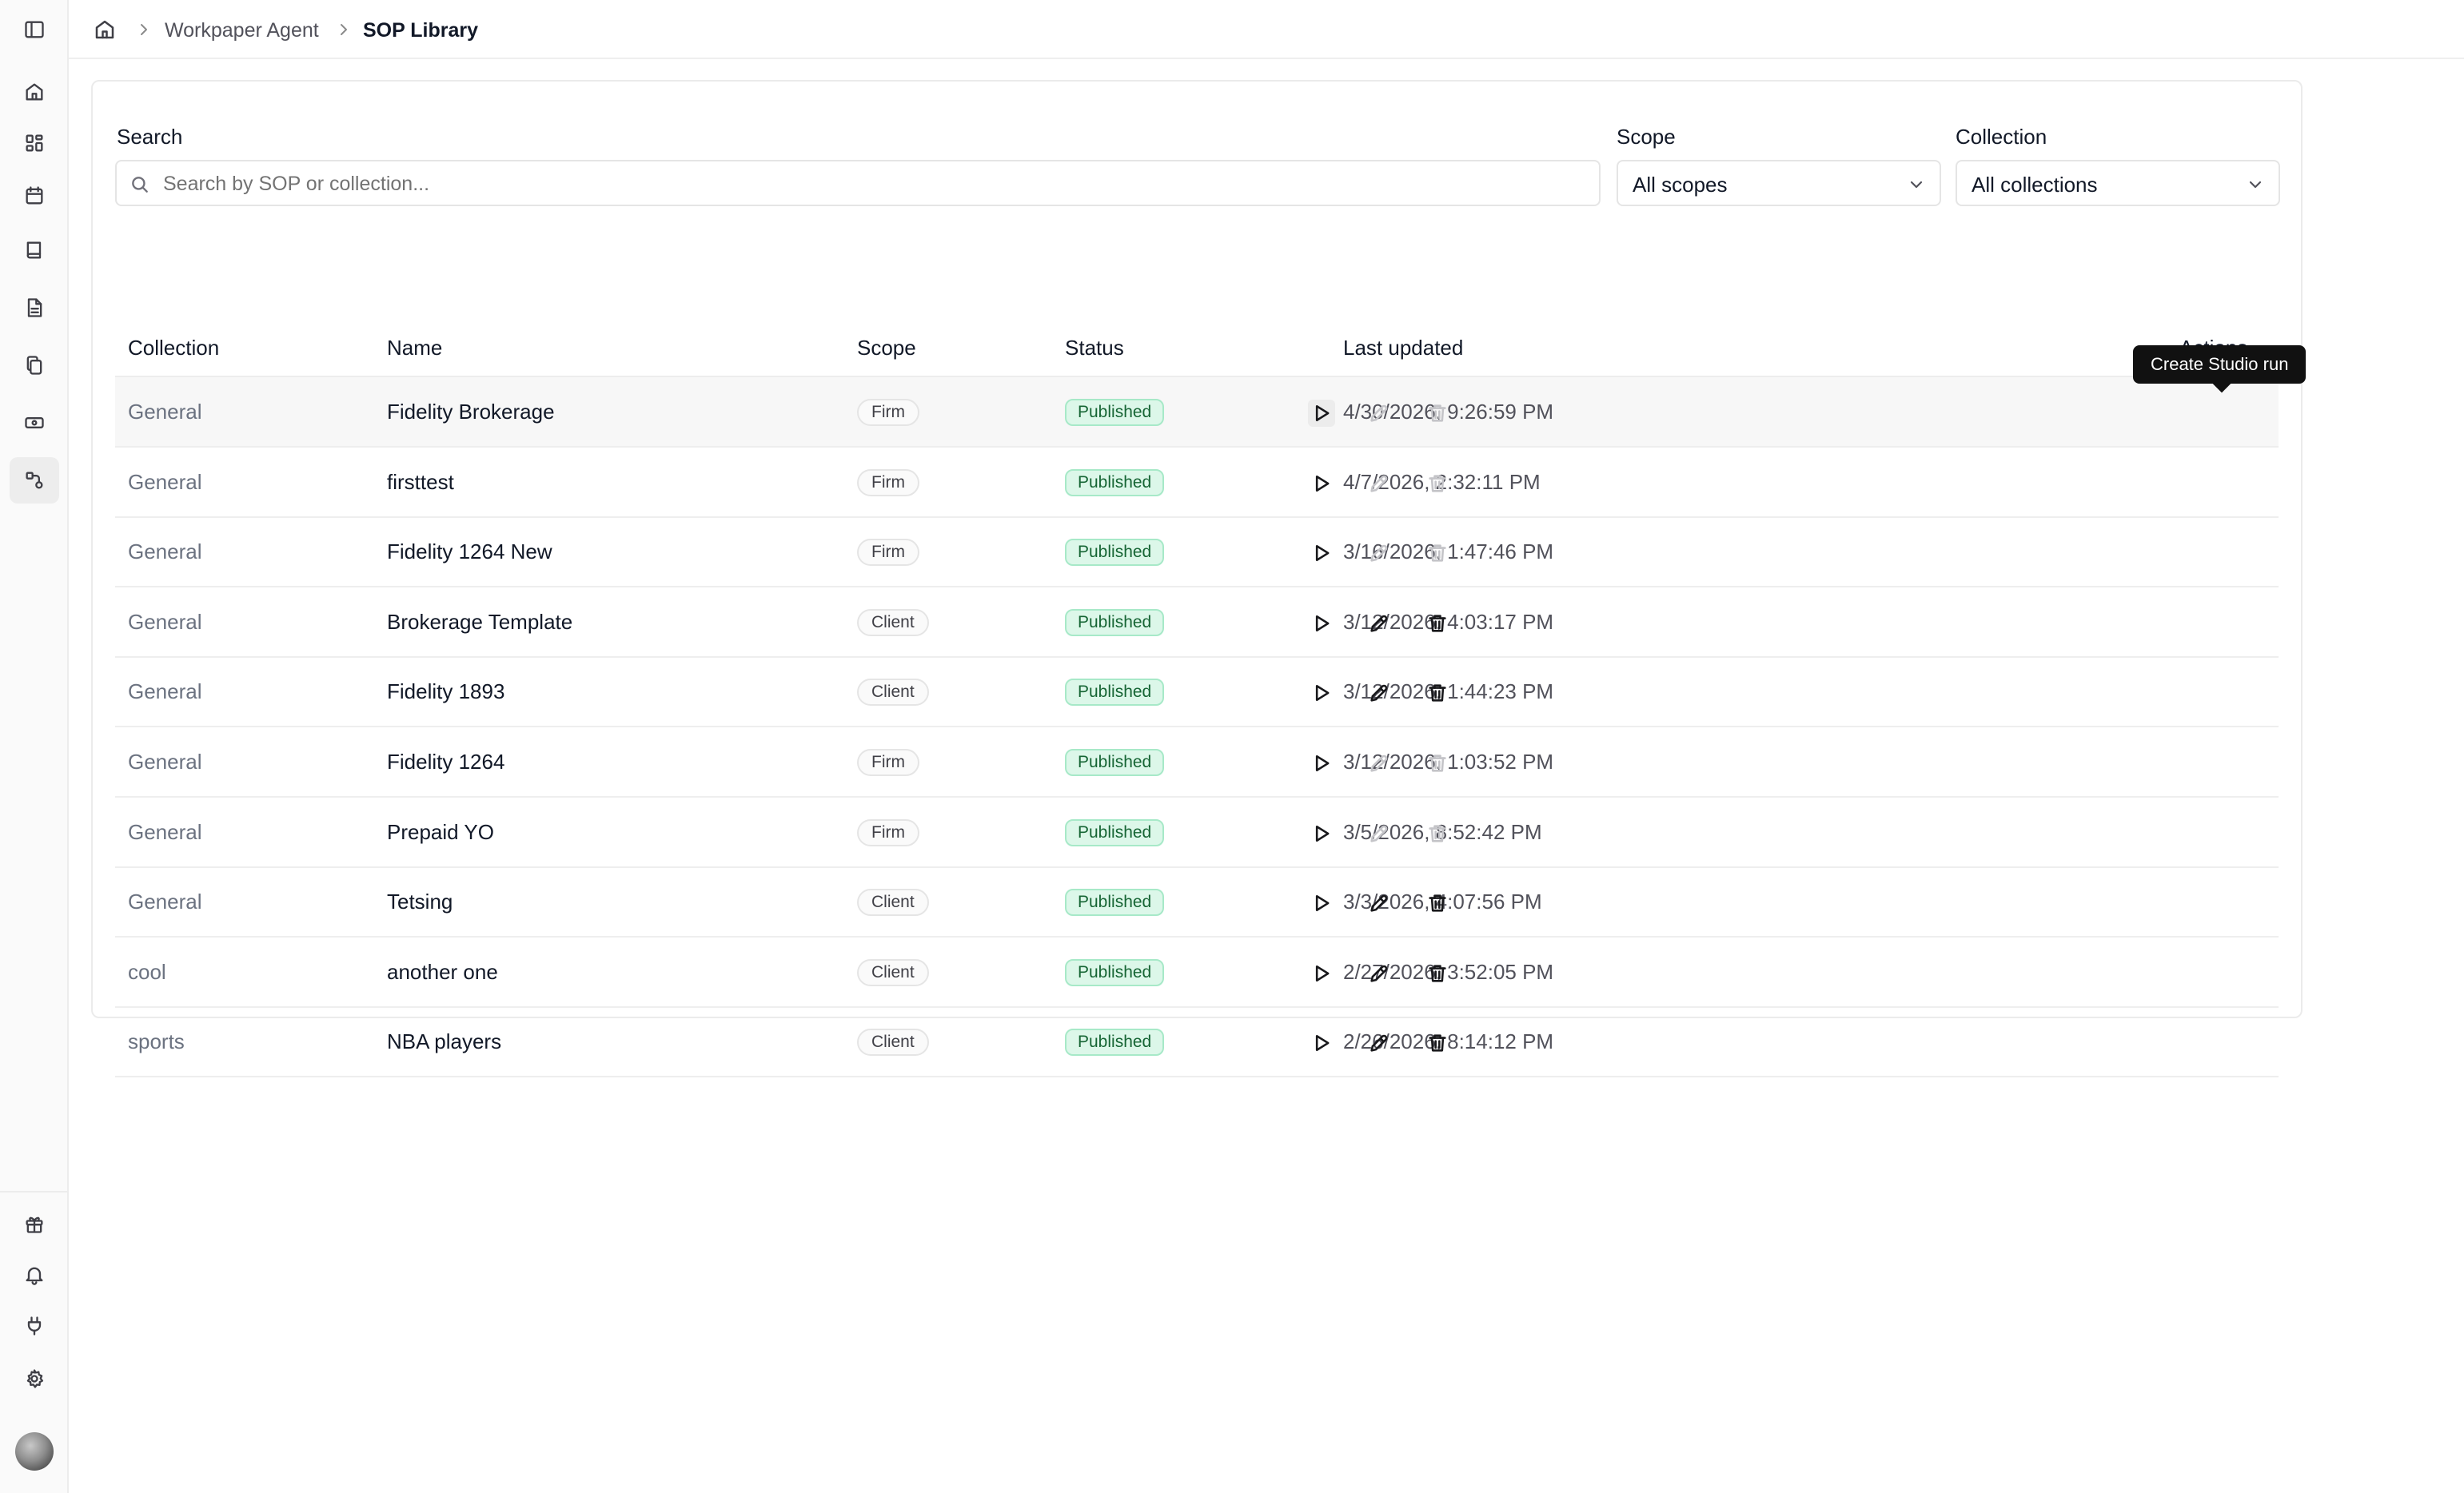  Describe the element at coordinates (420, 481) in the screenshot. I see `cell-name: firsttest` at that location.